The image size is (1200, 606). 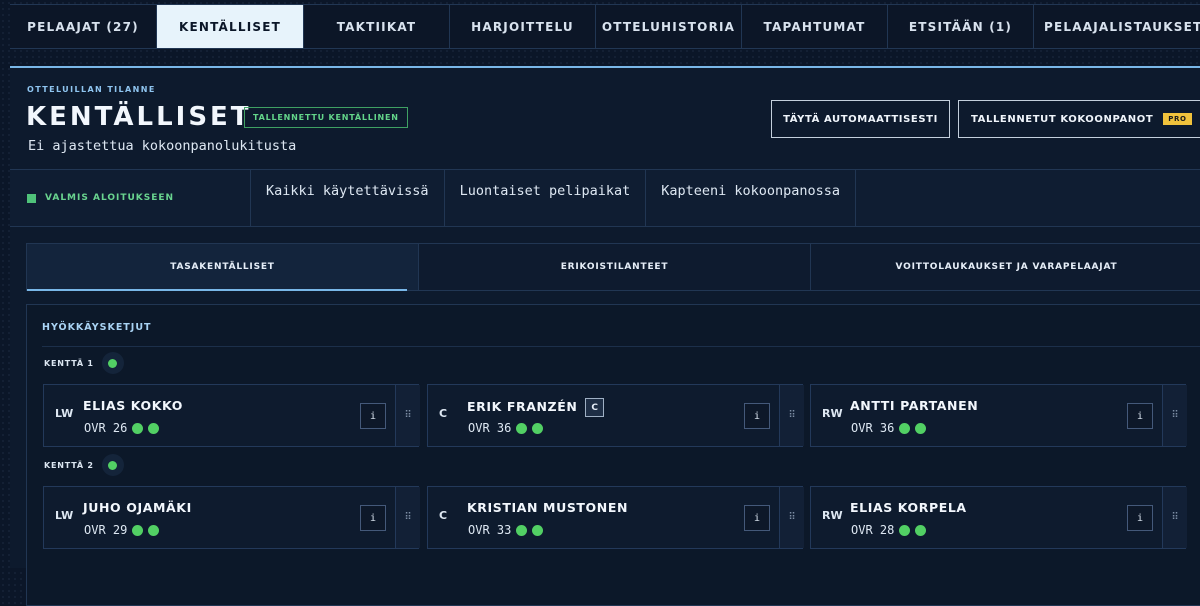 I want to click on check-captain: Kapteeni kokoonpanossa, so click(x=751, y=198).